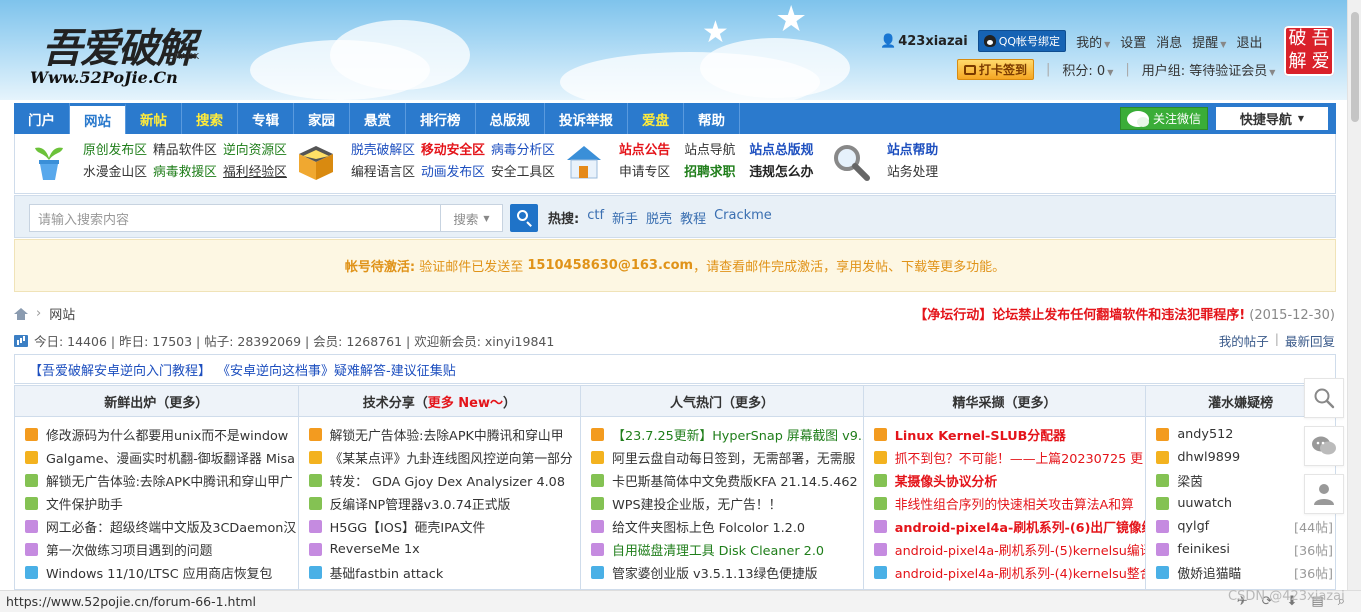  Describe the element at coordinates (453, 172) in the screenshot. I see `forum-link: 动画发布区` at that location.